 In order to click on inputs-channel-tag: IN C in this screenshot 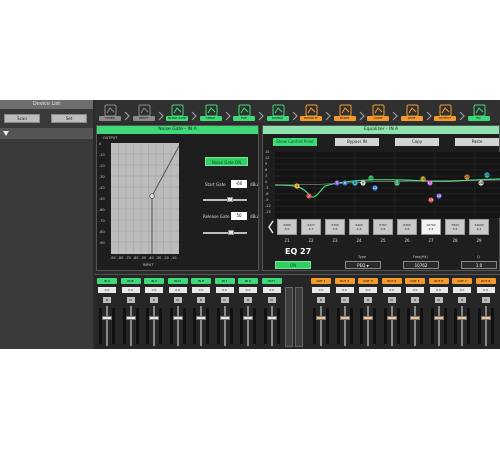, I will do `click(154, 281)`.